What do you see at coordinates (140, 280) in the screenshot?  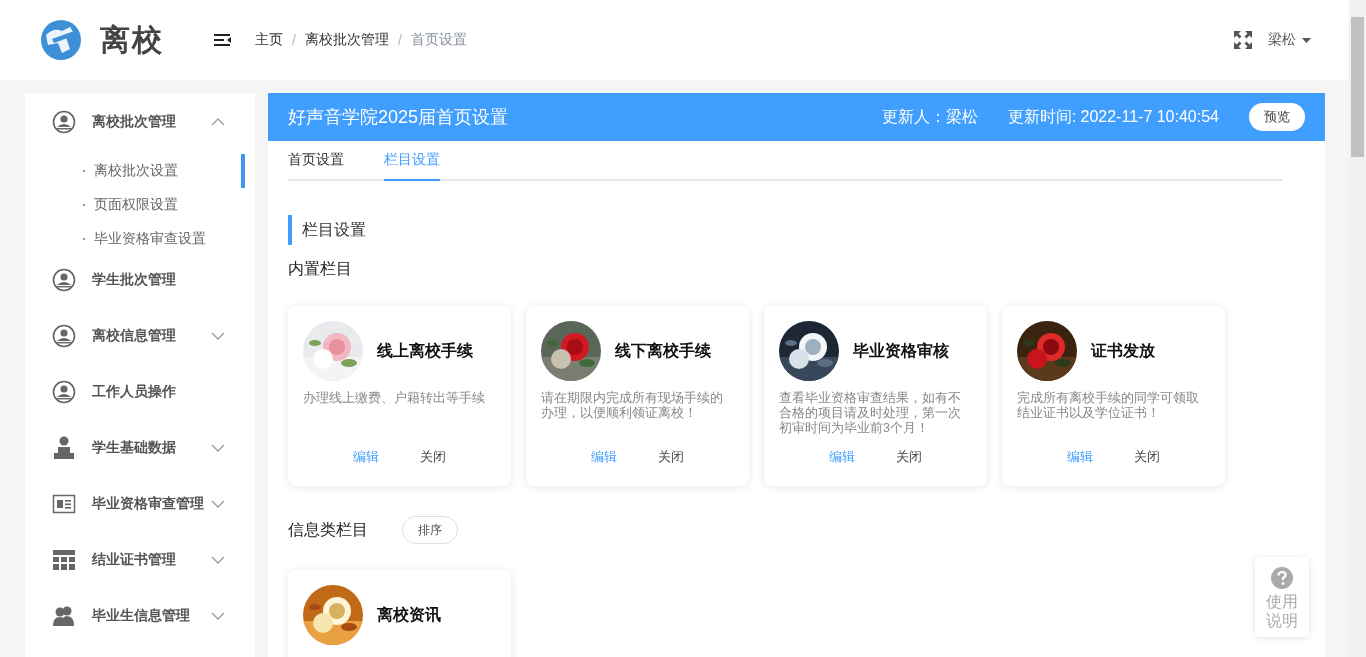 I see `sidebar-item: 学生批次管理` at bounding box center [140, 280].